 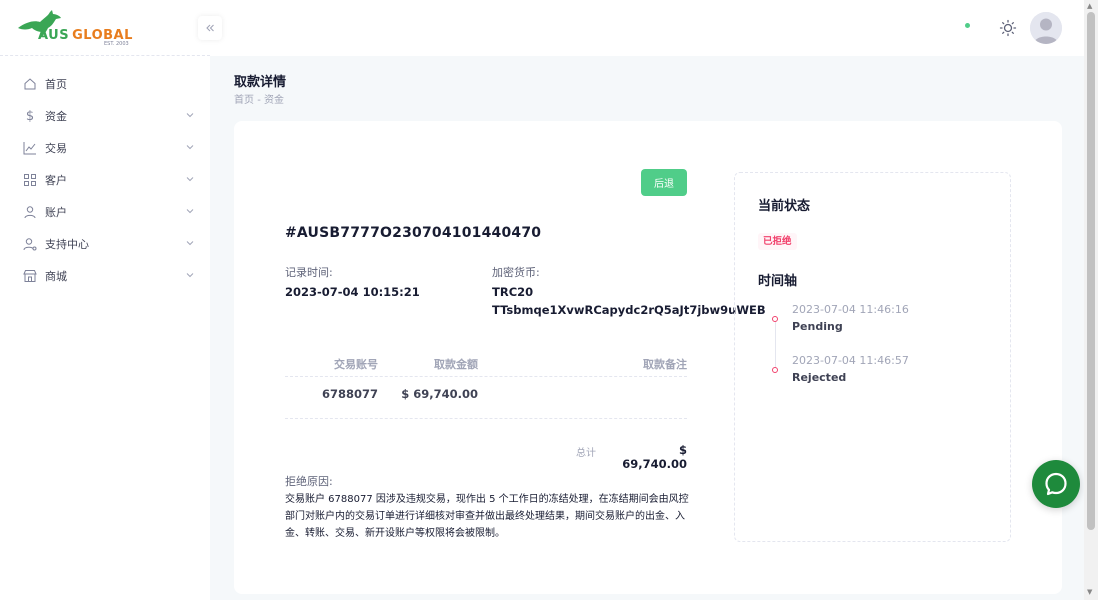 What do you see at coordinates (775, 342) in the screenshot?
I see `timeline-line` at bounding box center [775, 342].